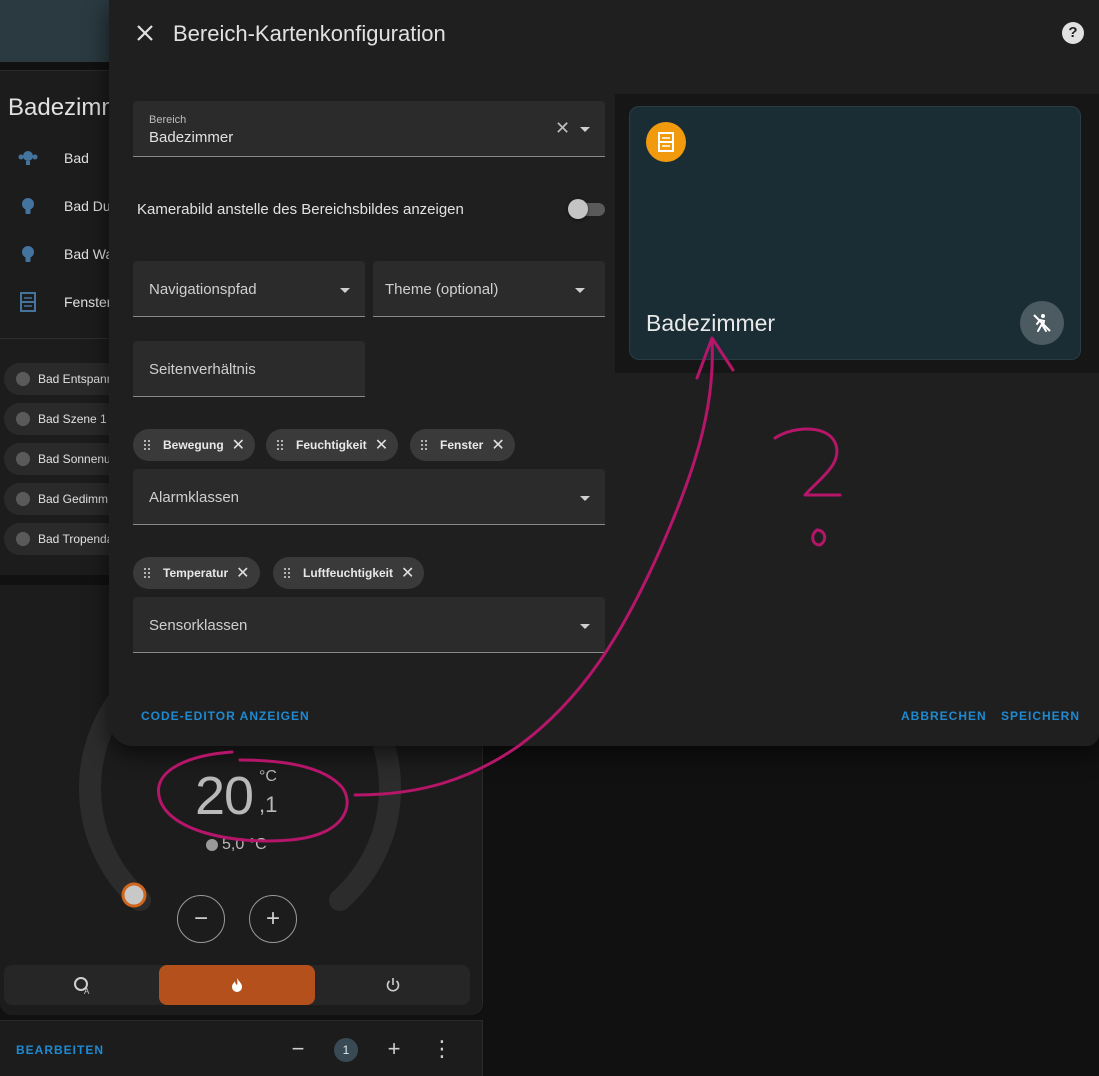  I want to click on close-icon, so click(145, 33).